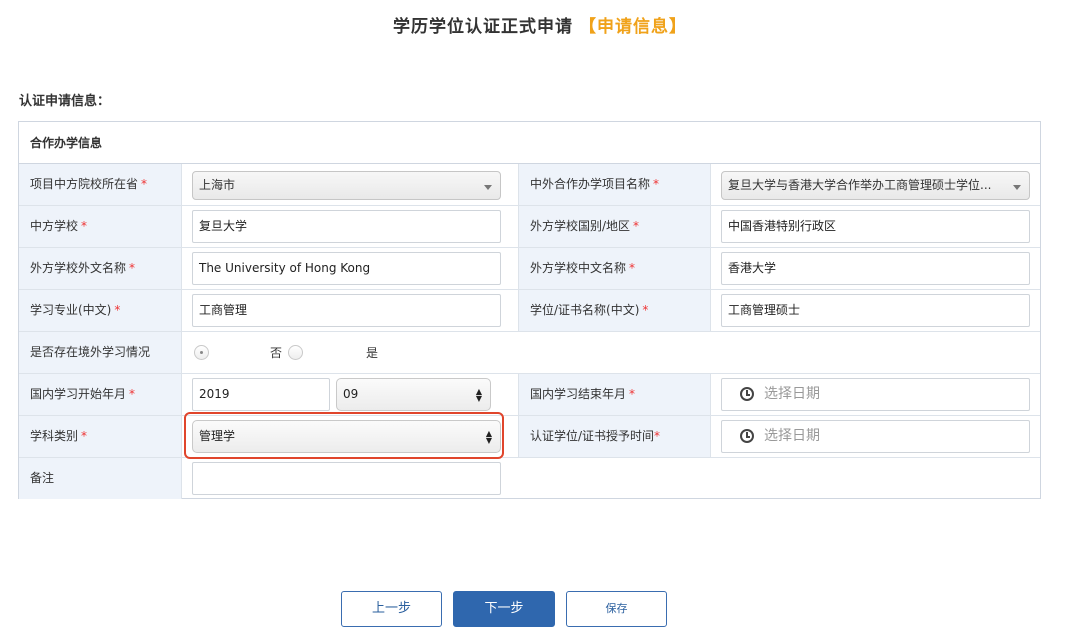 This screenshot has width=1080, height=636. What do you see at coordinates (346, 310) in the screenshot?
I see `major-input: 工商管理` at bounding box center [346, 310].